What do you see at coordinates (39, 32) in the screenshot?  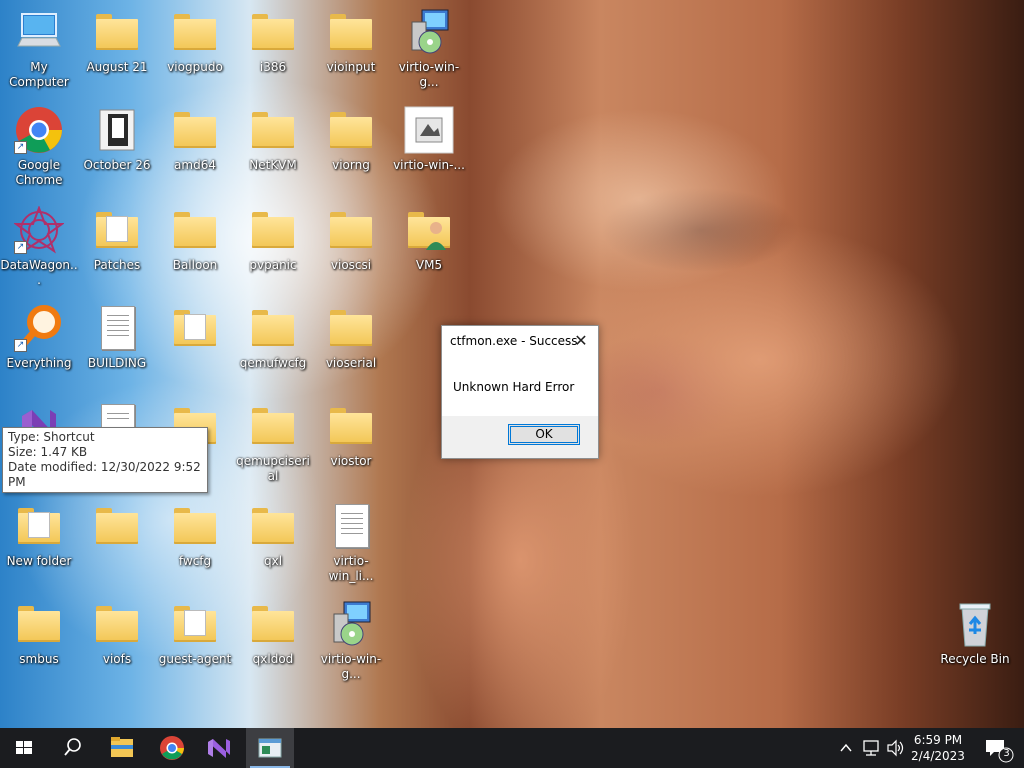 I see `computer-icon` at bounding box center [39, 32].